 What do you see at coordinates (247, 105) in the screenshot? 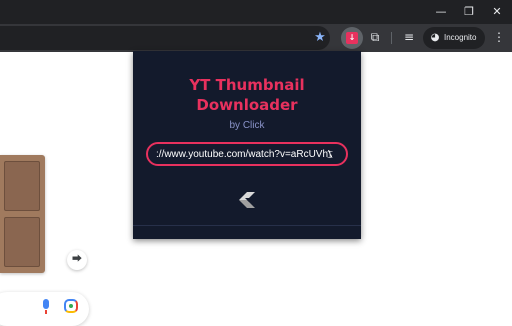
I see `popup-title-line2: Downloader` at bounding box center [247, 105].